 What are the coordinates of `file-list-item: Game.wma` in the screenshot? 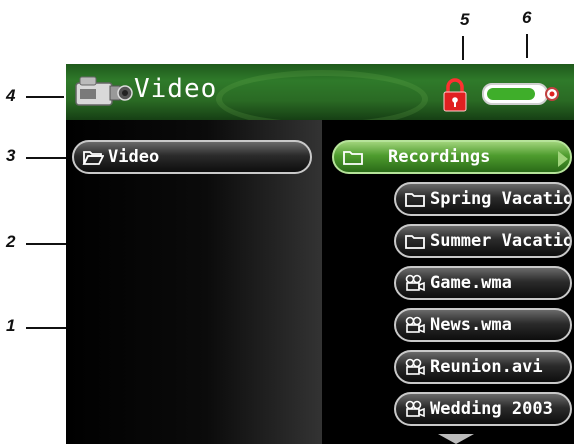 It's located at (483, 283).